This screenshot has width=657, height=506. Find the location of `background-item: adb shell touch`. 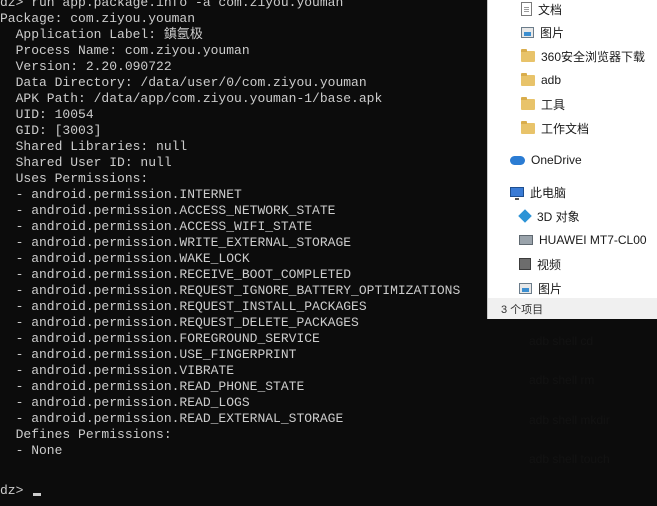

background-item: adb shell touch is located at coordinates (569, 459).